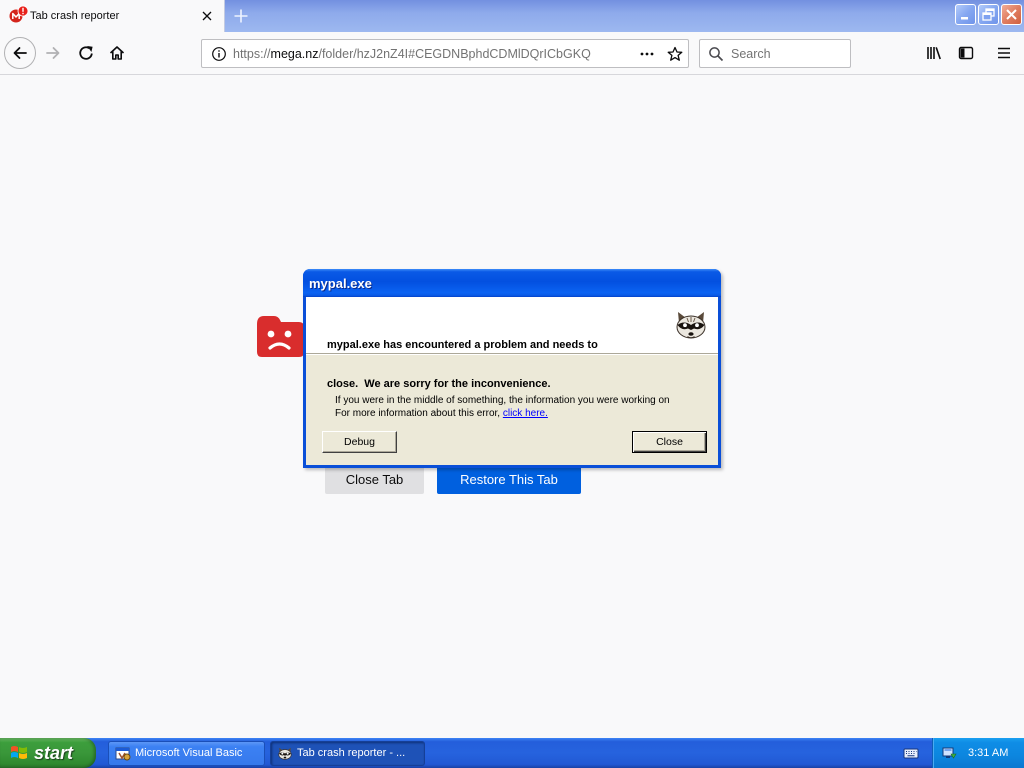  What do you see at coordinates (285, 754) in the screenshot?
I see `mypal-raccoon-icon` at bounding box center [285, 754].